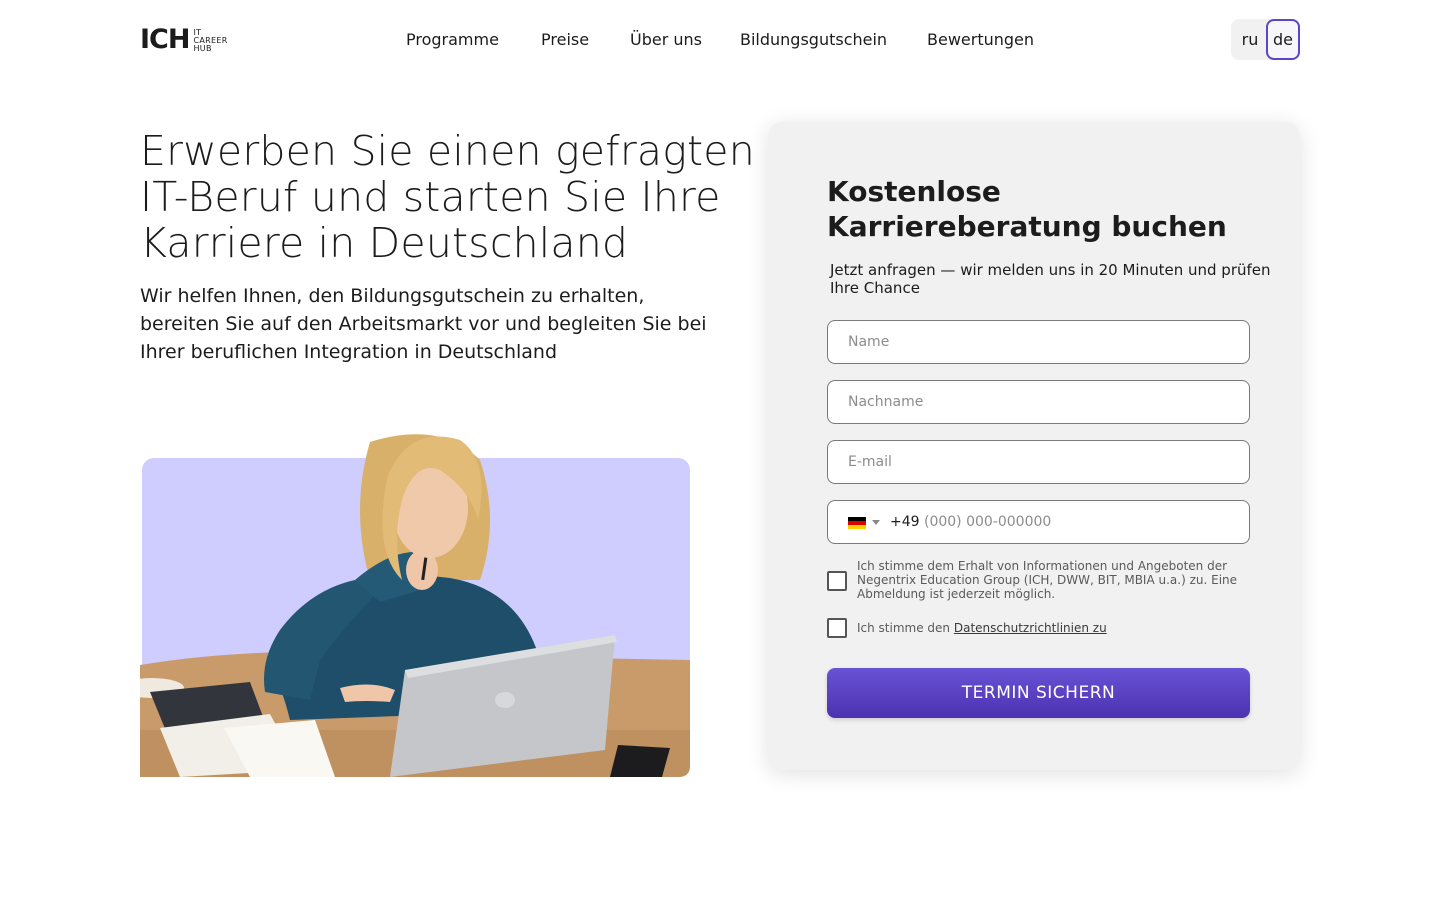 The width and height of the screenshot is (1440, 900). I want to click on hero-image, so click(415, 604).